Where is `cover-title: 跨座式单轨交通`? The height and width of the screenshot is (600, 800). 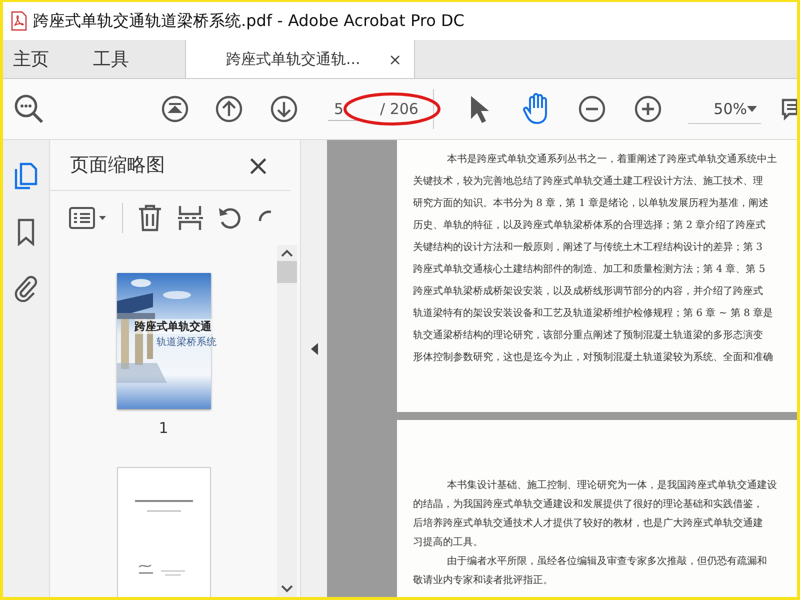 cover-title: 跨座式单轨交通 is located at coordinates (173, 326).